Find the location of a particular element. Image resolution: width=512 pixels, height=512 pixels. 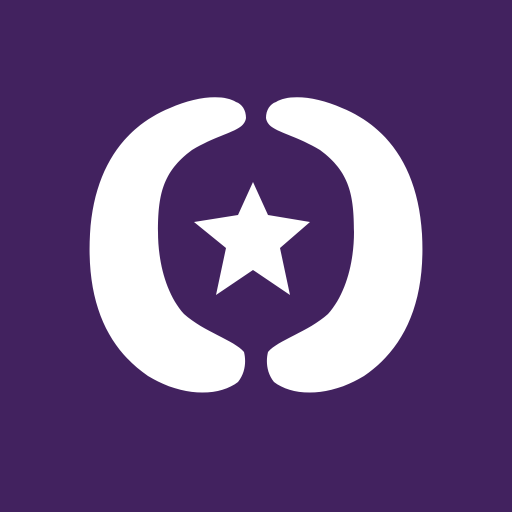

star-icon is located at coordinates (252, 238).